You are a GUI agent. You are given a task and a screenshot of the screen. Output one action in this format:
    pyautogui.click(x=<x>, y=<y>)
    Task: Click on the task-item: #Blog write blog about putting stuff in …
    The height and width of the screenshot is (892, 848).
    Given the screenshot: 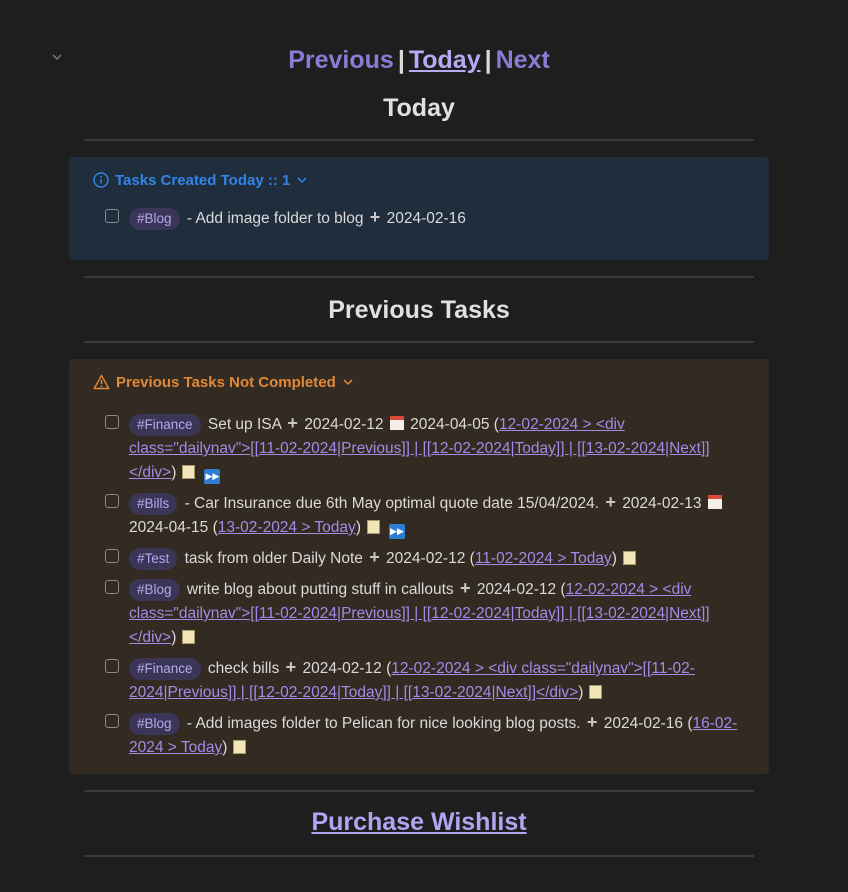 What is the action you would take?
    pyautogui.click(x=419, y=613)
    